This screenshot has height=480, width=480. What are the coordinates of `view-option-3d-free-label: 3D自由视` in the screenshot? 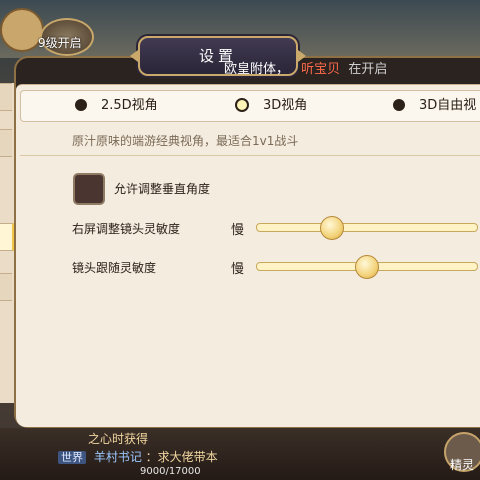 It's located at (448, 105).